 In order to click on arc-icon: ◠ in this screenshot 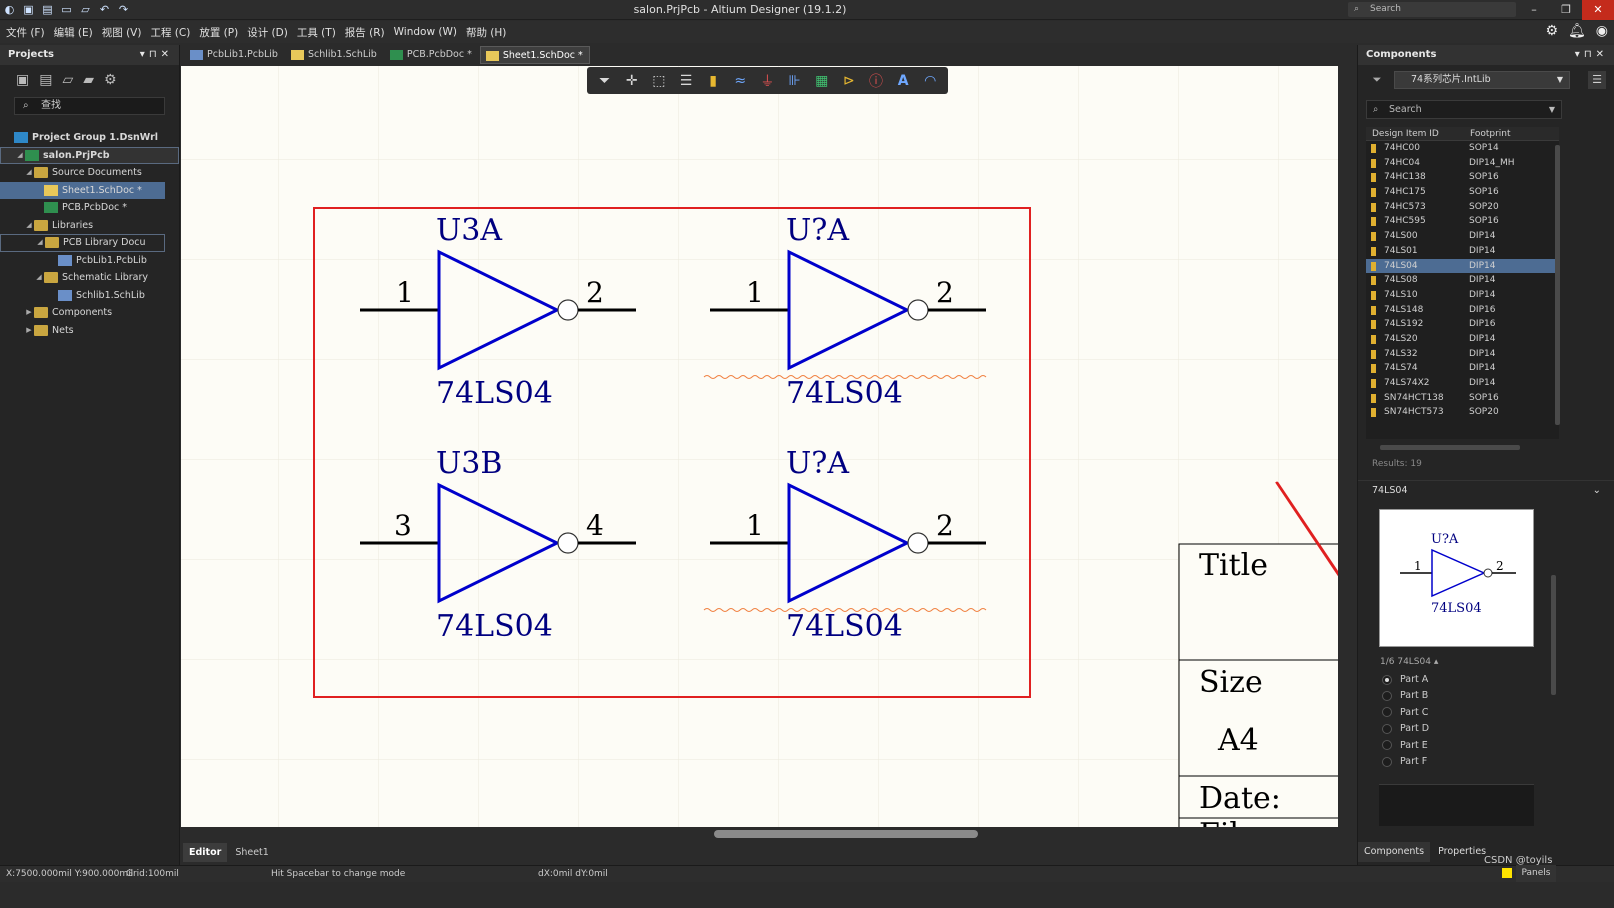, I will do `click(930, 81)`.